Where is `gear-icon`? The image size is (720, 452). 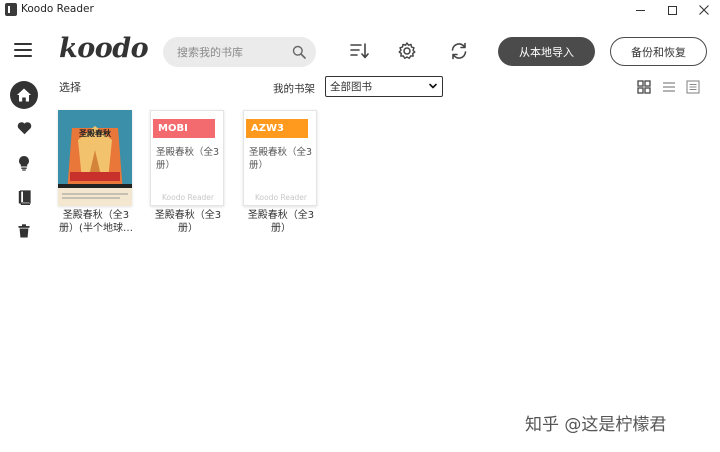
gear-icon is located at coordinates (407, 51).